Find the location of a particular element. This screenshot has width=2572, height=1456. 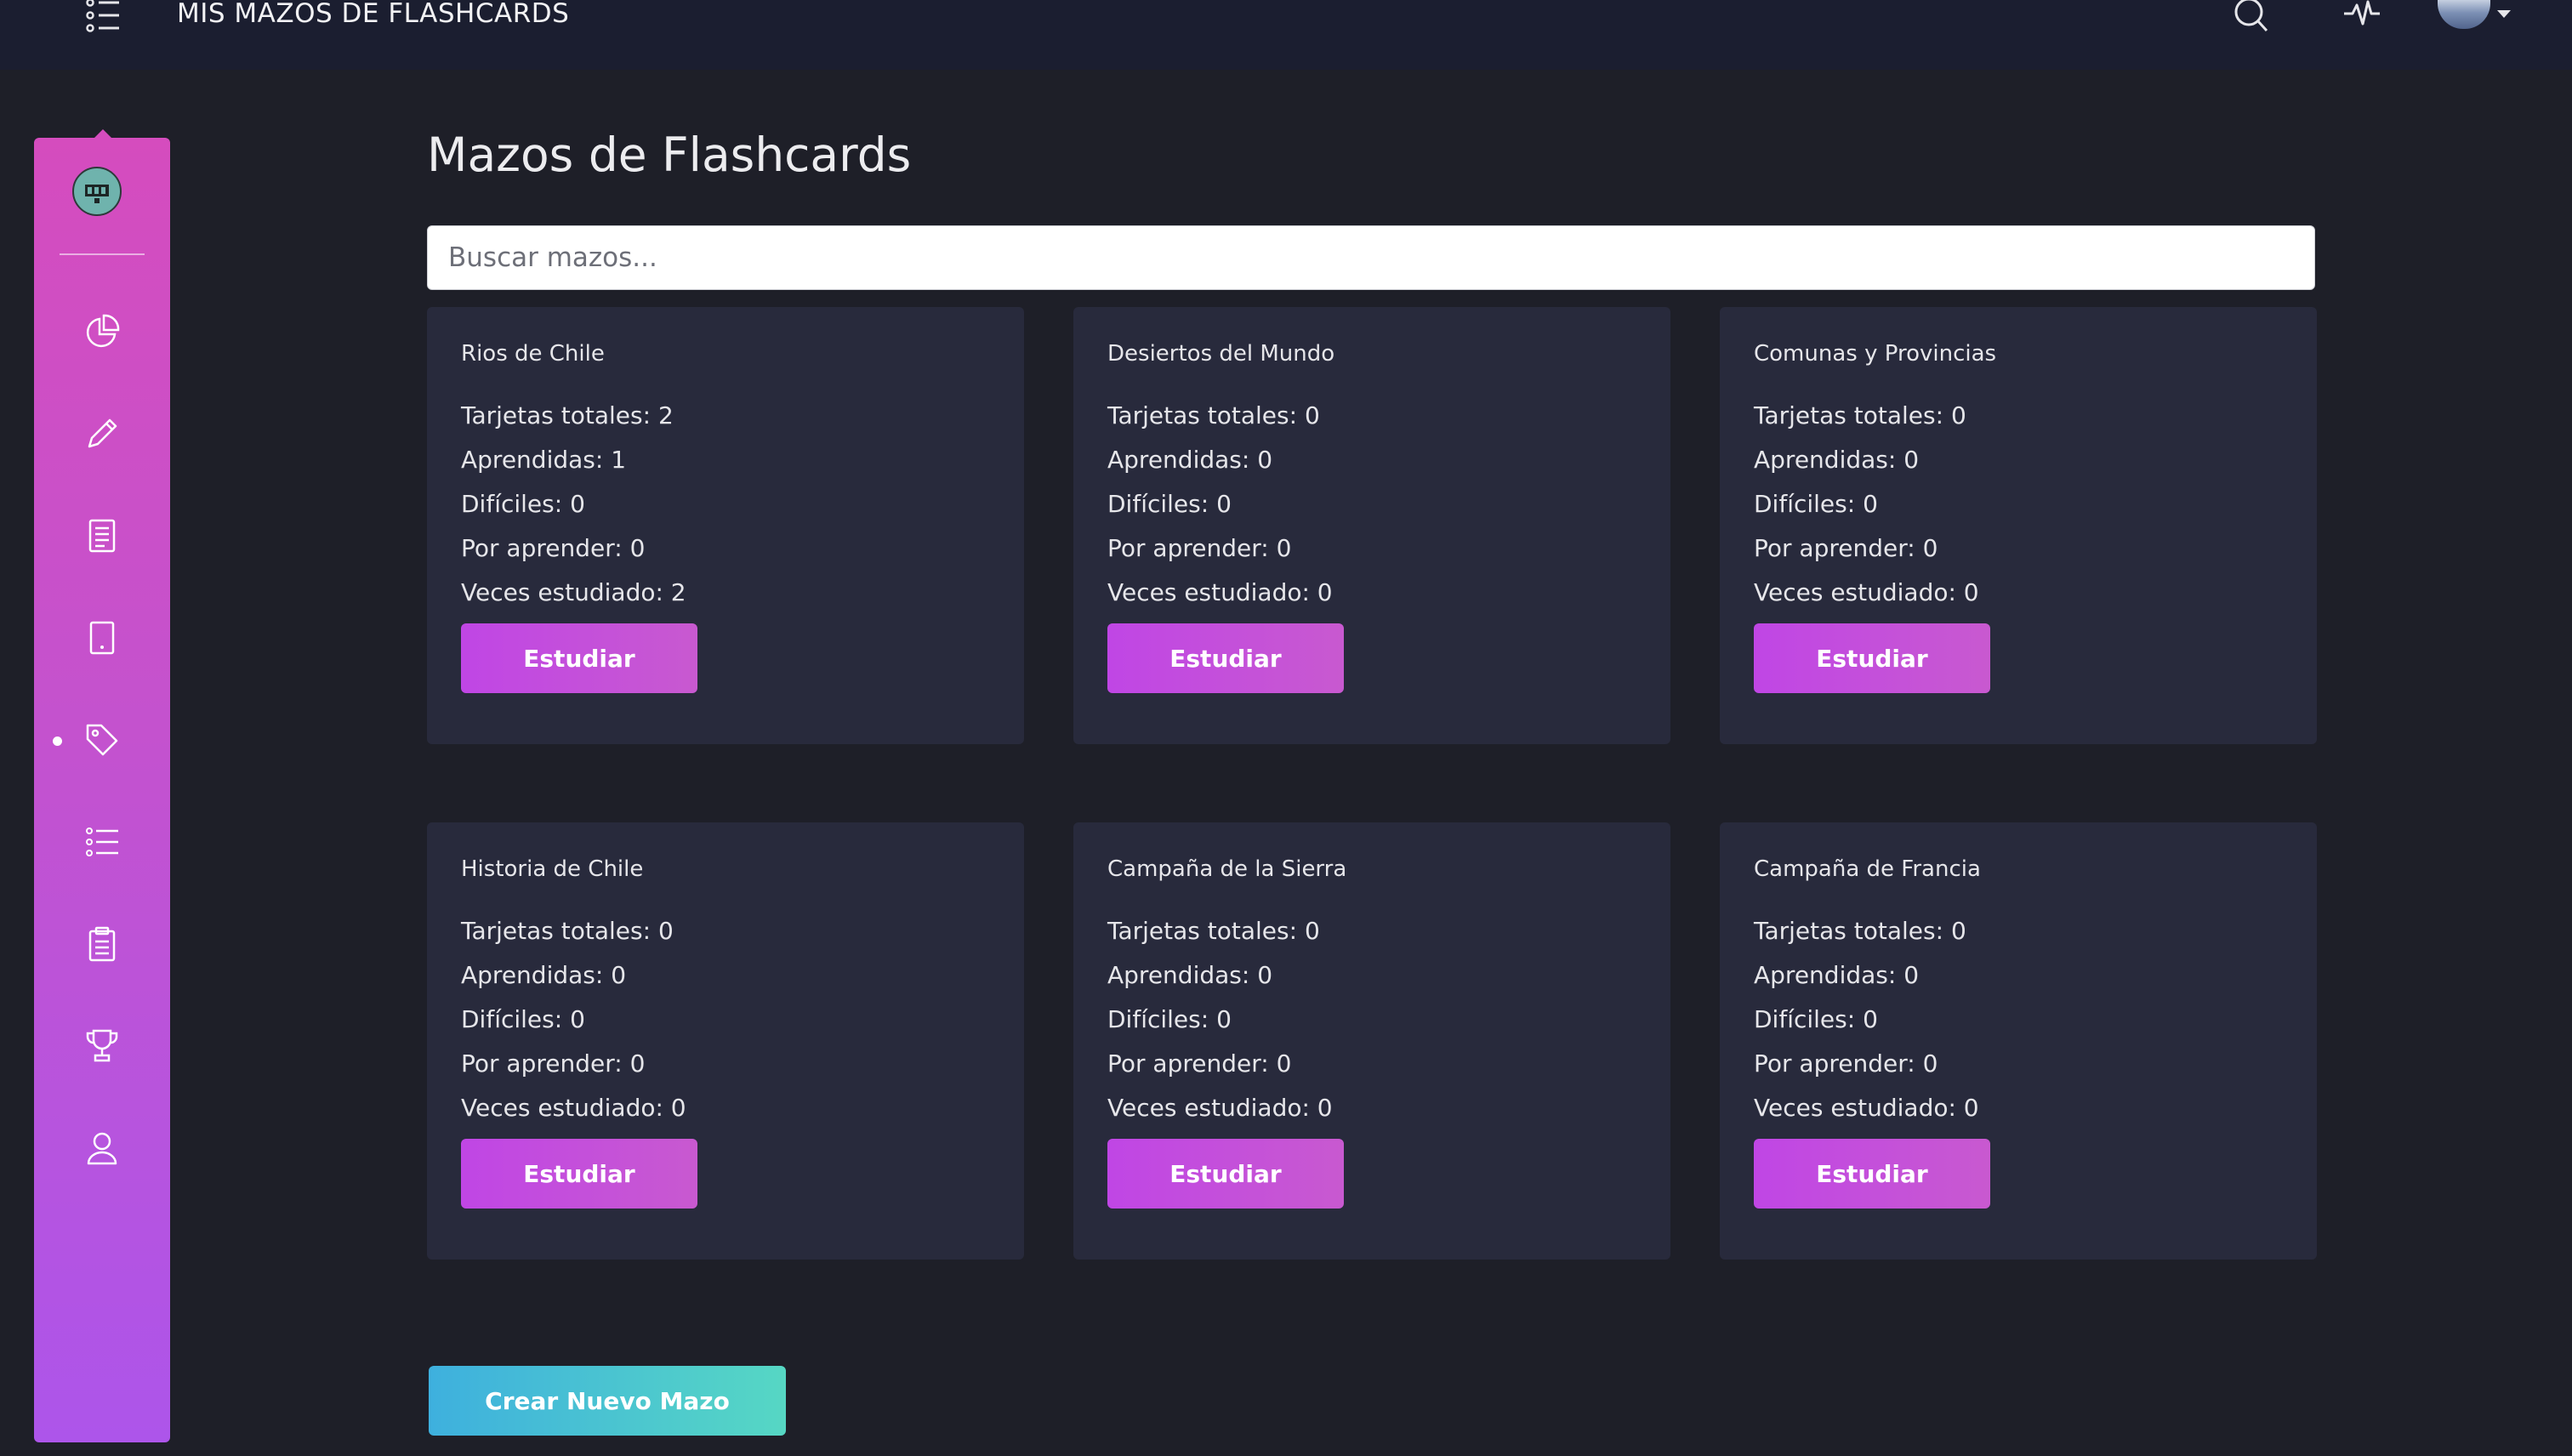

document-icon is located at coordinates (102, 537).